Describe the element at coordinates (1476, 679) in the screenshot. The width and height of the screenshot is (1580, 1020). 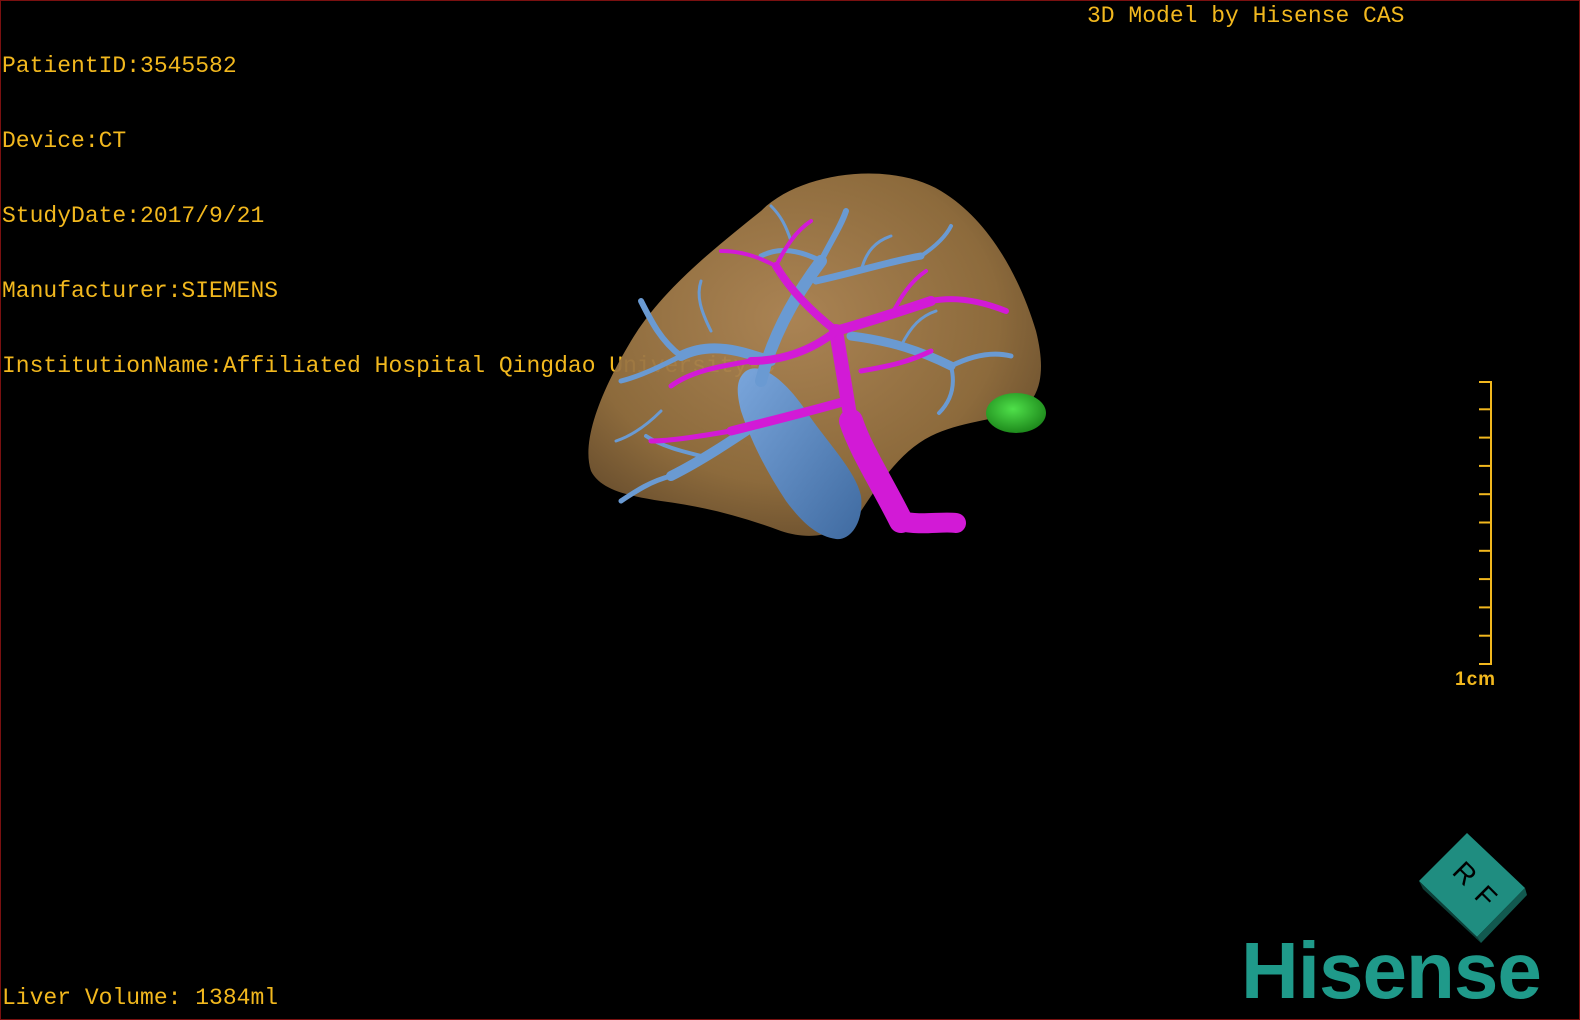
I see `scale-label: 1cm` at that location.